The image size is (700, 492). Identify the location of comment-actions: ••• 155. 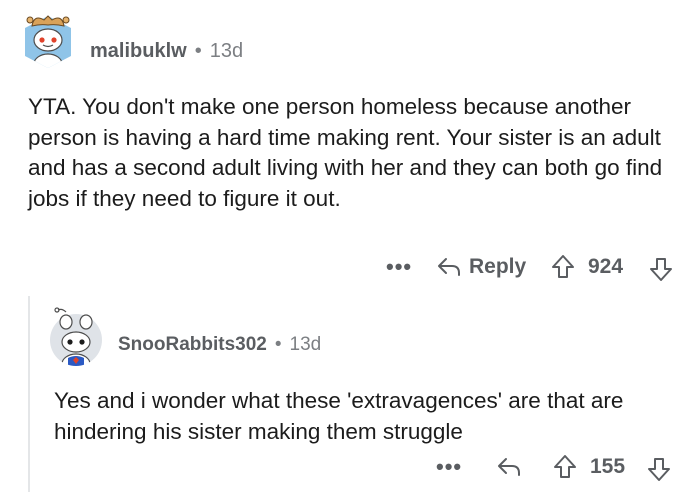
(560, 467).